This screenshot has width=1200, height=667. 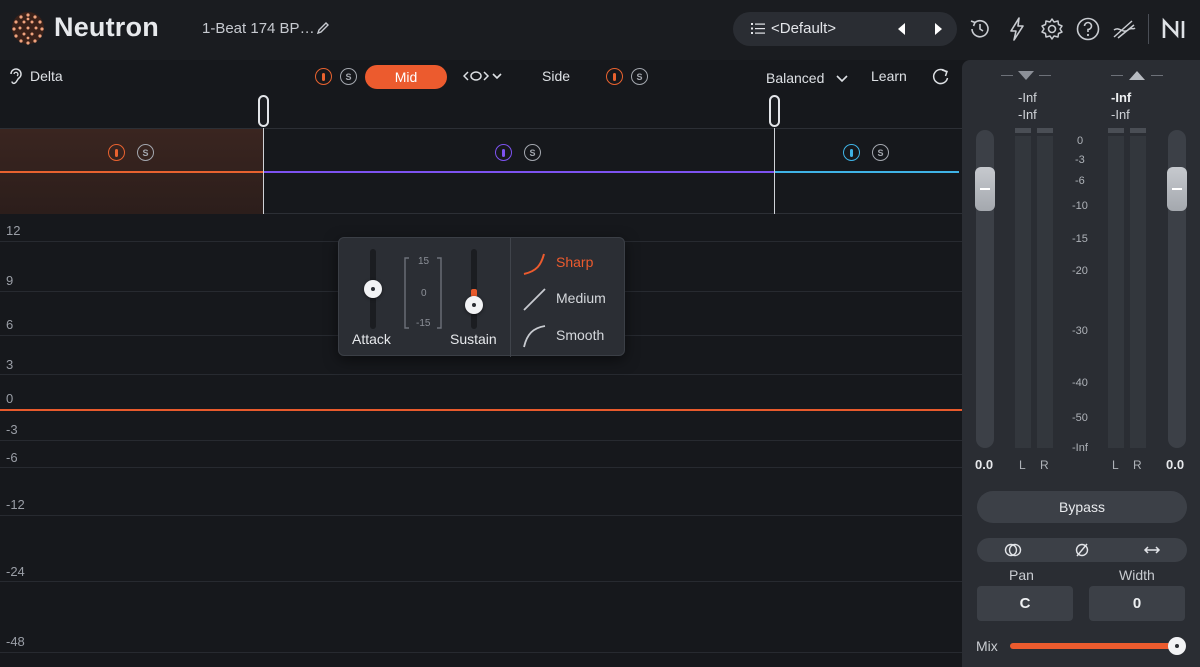 I want to click on stereo-mode-dropdown-icon, so click(x=484, y=76).